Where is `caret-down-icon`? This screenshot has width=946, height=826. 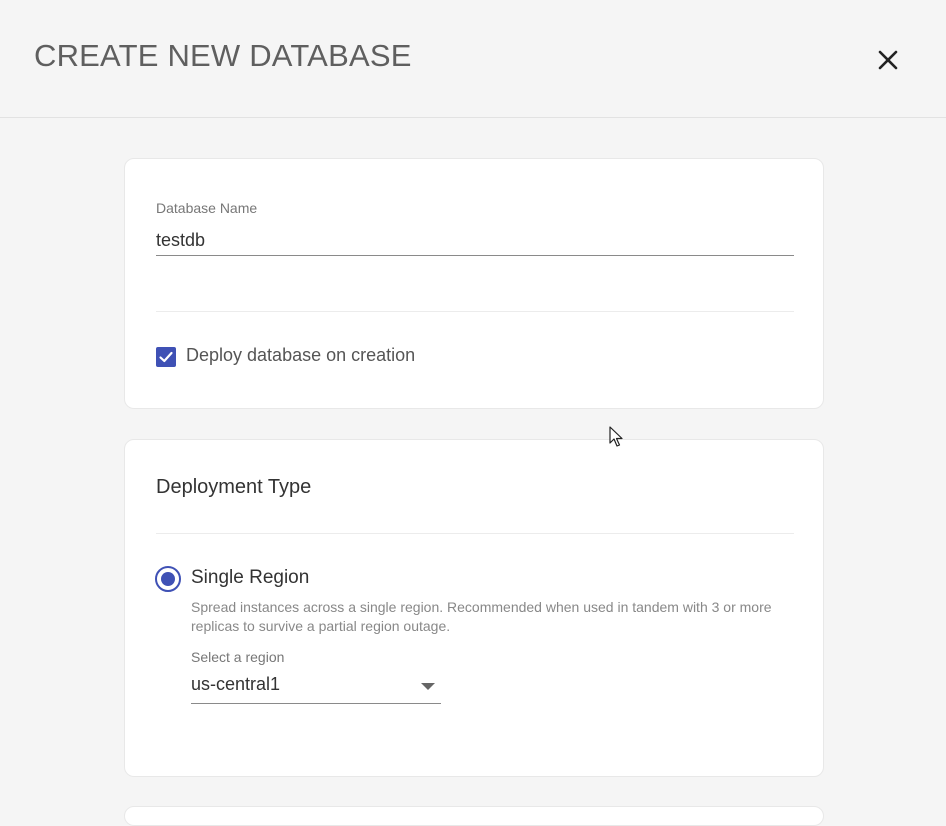
caret-down-icon is located at coordinates (428, 686).